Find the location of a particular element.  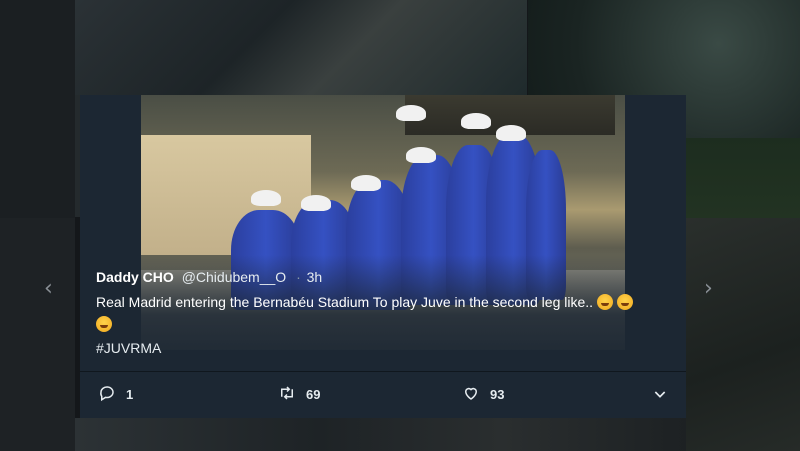

retweet-button: 69 is located at coordinates (299, 394).